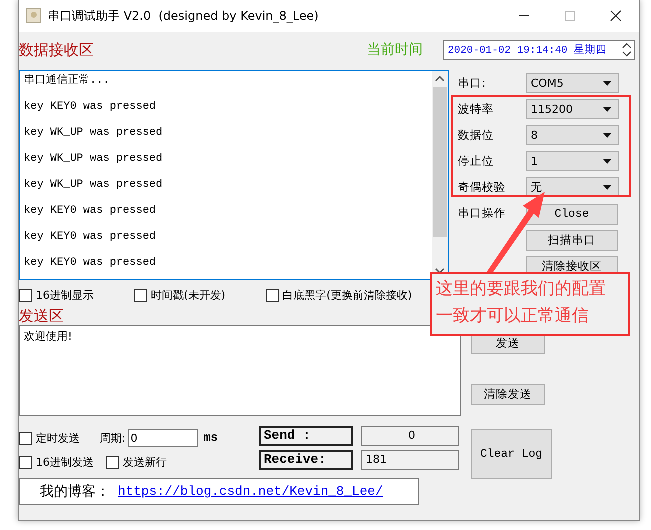  I want to click on checkbox-option: 16进制发送, so click(56, 462).